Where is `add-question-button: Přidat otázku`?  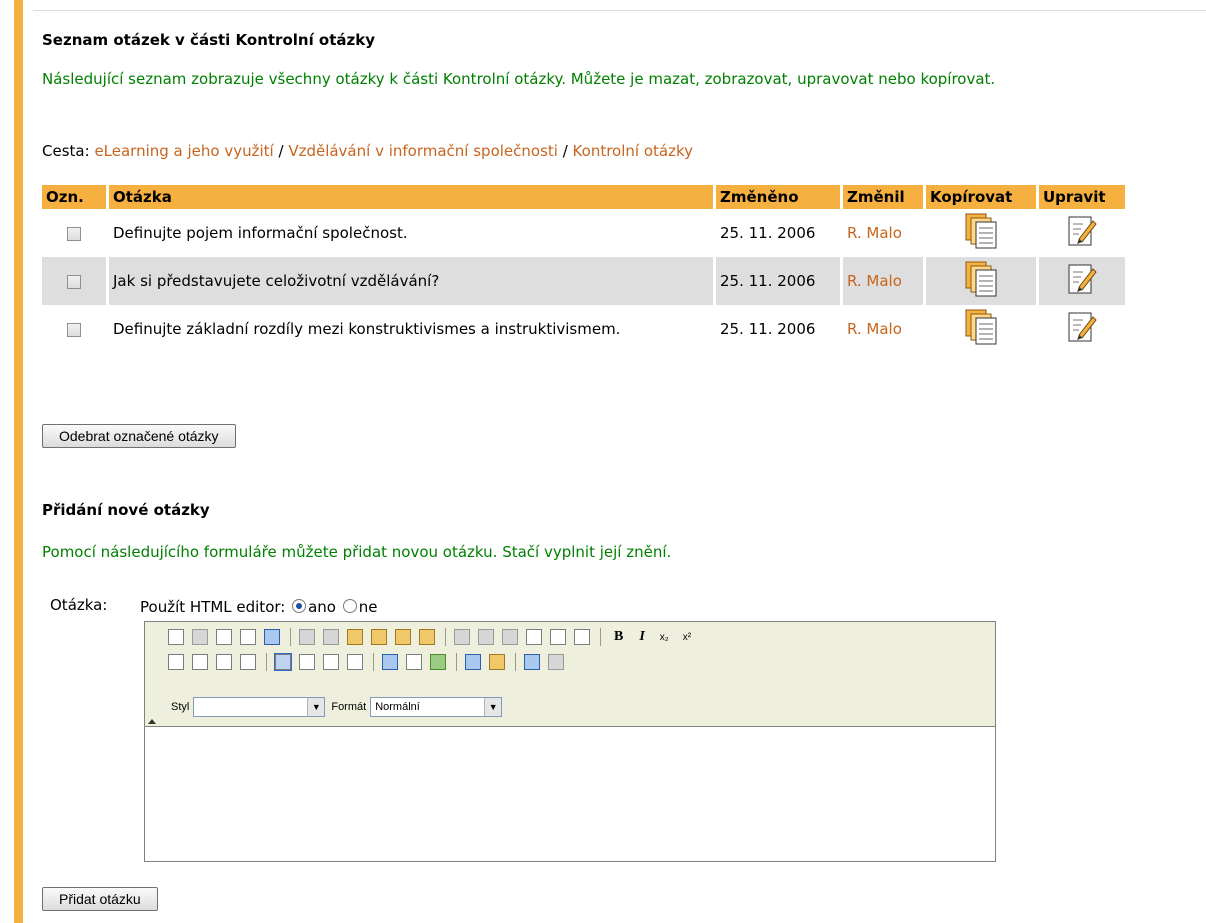 add-question-button: Přidat otázku is located at coordinates (100, 899).